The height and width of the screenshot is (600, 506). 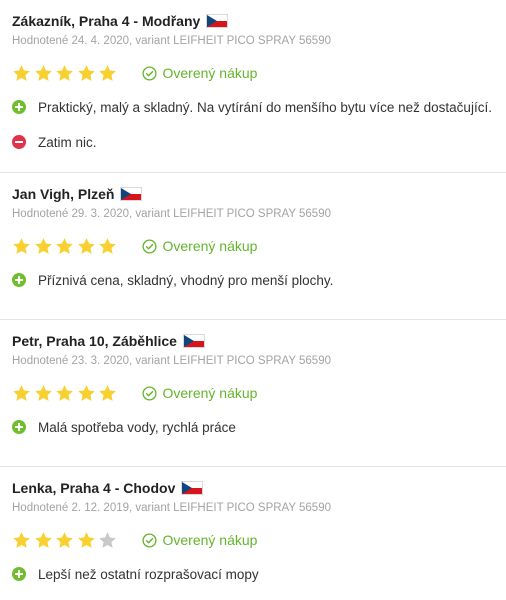 I want to click on review-con: Zatim nic., so click(x=259, y=142).